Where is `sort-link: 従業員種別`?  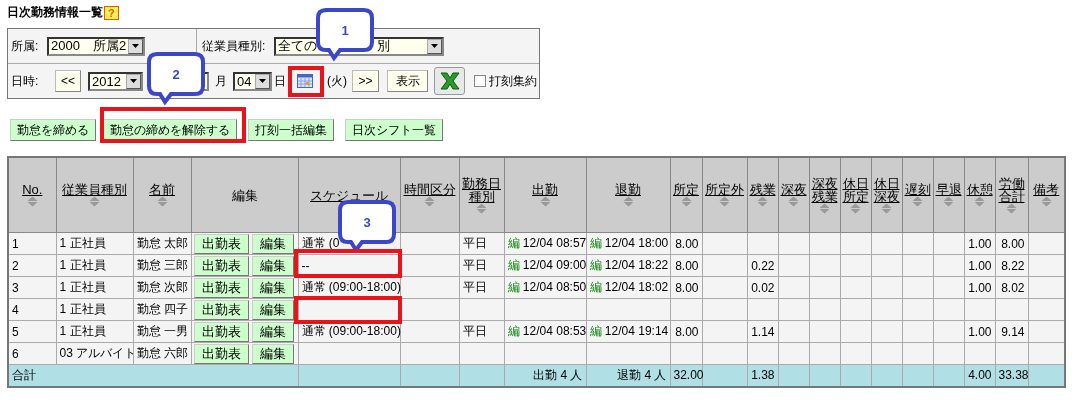 sort-link: 従業員種別 is located at coordinates (94, 189).